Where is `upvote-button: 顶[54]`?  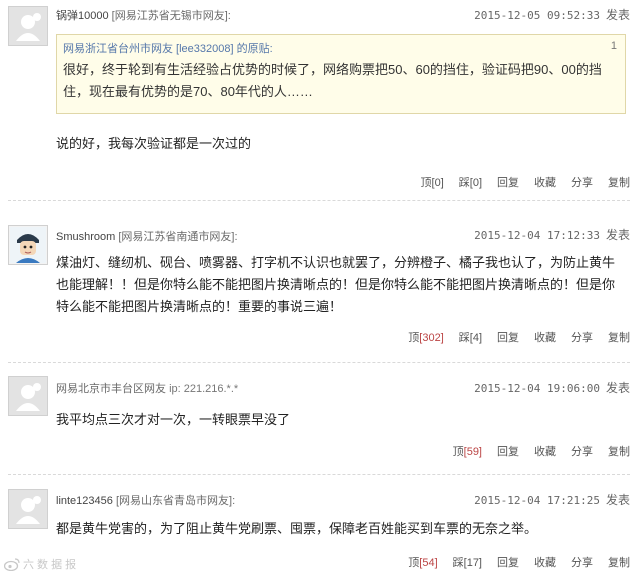 upvote-button: 顶[54] is located at coordinates (422, 563).